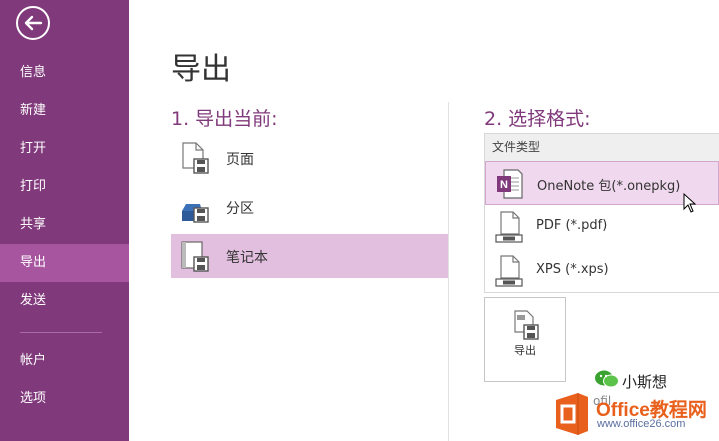 Image resolution: width=719 pixels, height=441 pixels. I want to click on step1-heading: 1. 导出当前:, so click(224, 119).